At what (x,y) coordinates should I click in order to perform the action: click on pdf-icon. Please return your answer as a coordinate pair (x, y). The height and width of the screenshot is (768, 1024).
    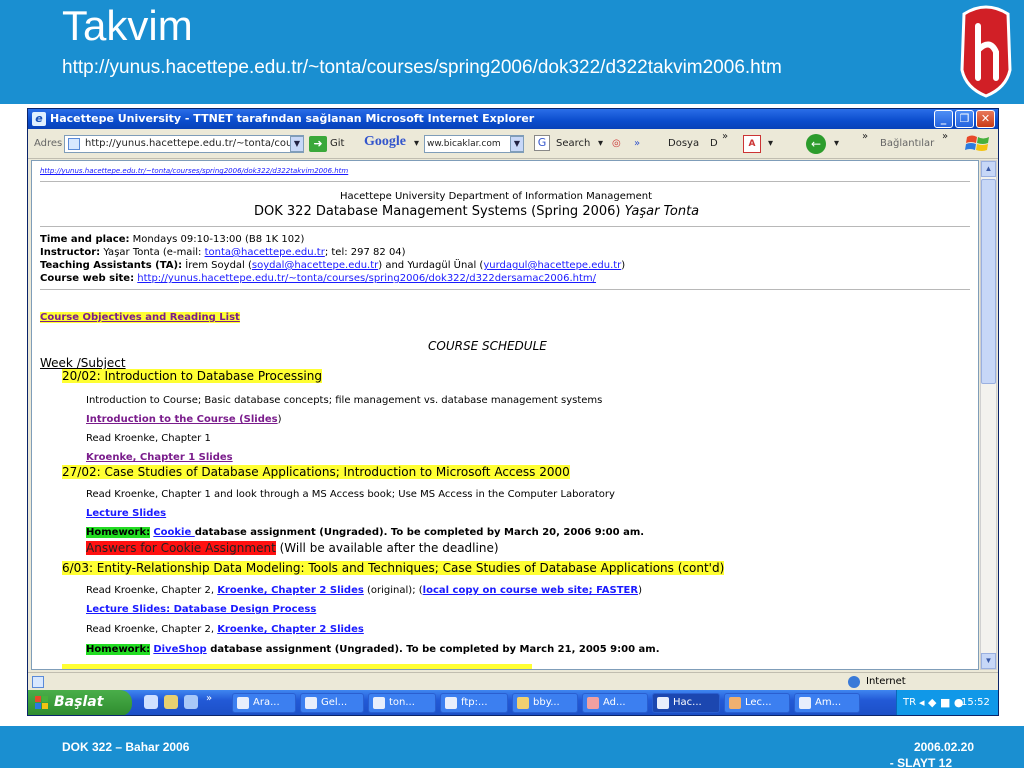
    Looking at the image, I should click on (593, 703).